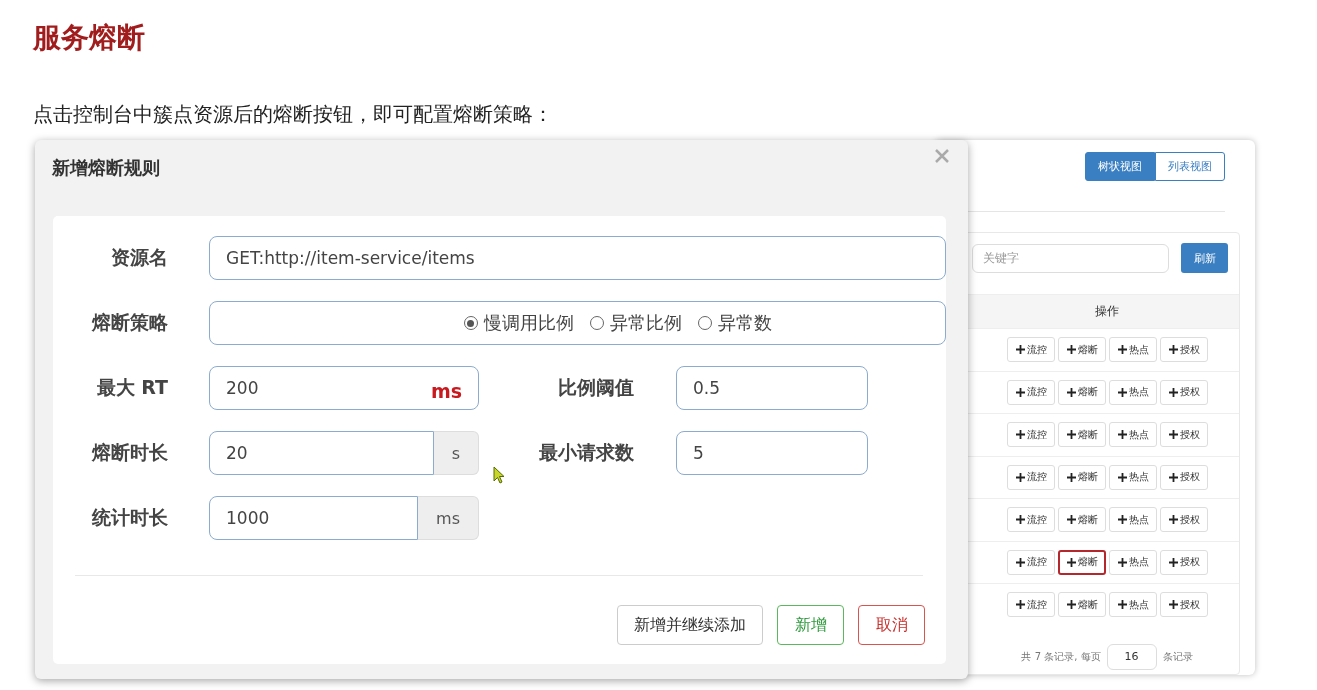 This screenshot has width=1317, height=690. I want to click on intro-text: 点击控制台中簇点资源后的熔断按钮，即可配置熔断策略：, so click(293, 114).